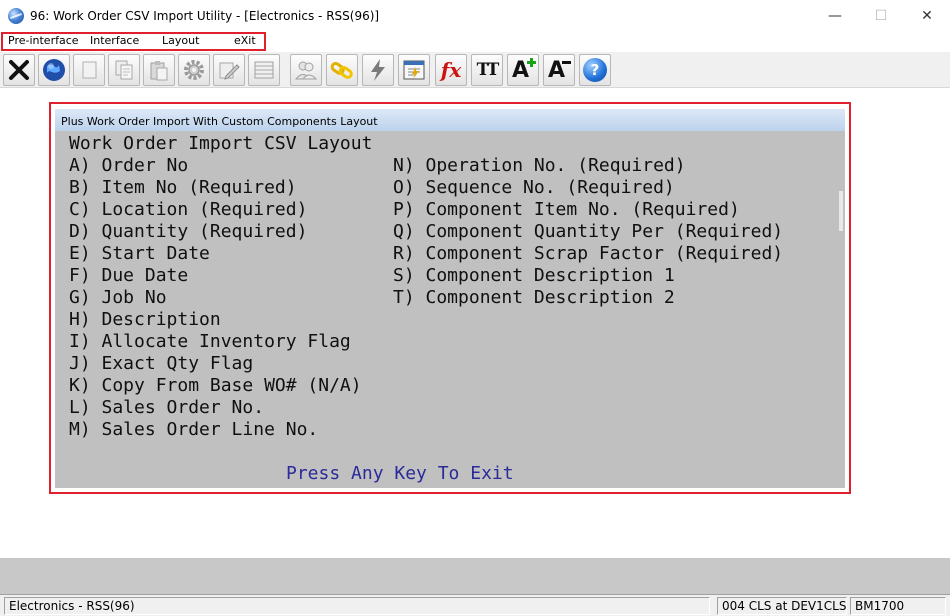  I want to click on edit-icon, so click(229, 71).